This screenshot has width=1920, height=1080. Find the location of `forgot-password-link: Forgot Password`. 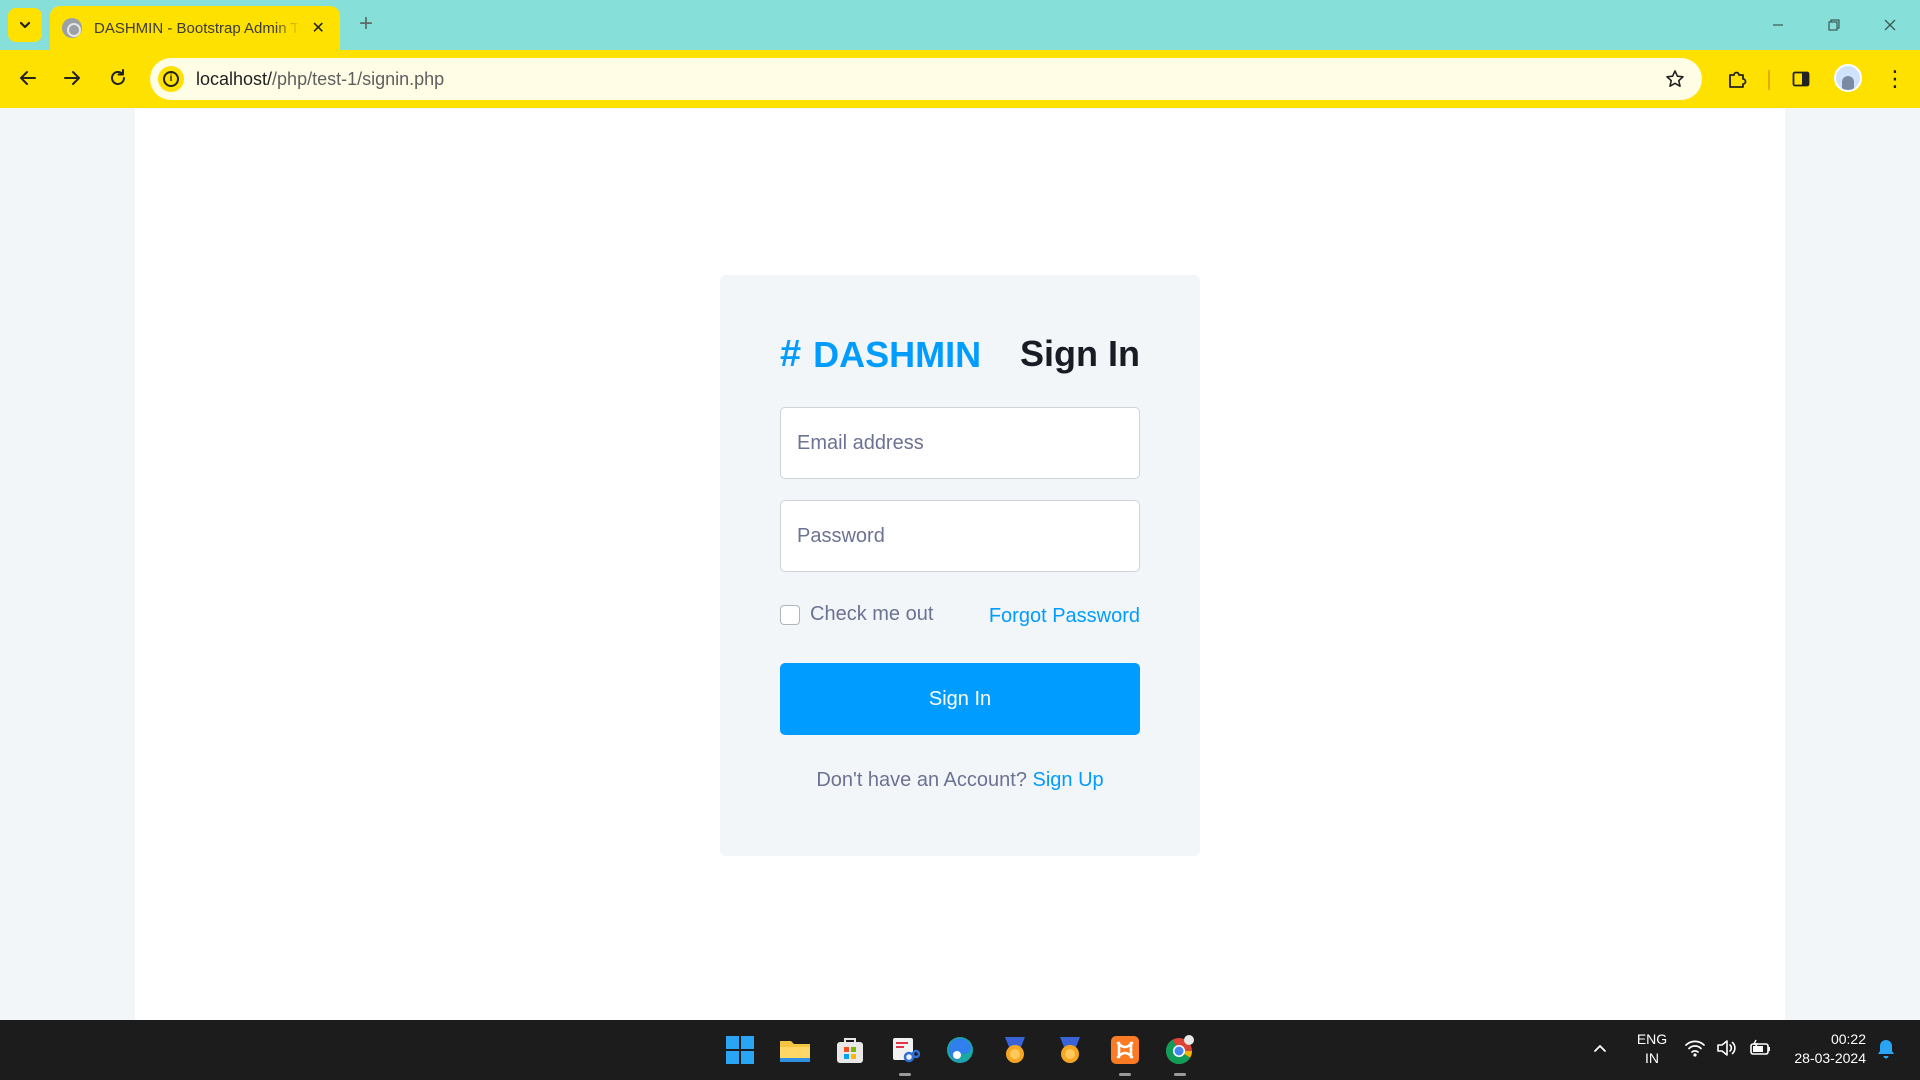

forgot-password-link: Forgot Password is located at coordinates (1064, 616).